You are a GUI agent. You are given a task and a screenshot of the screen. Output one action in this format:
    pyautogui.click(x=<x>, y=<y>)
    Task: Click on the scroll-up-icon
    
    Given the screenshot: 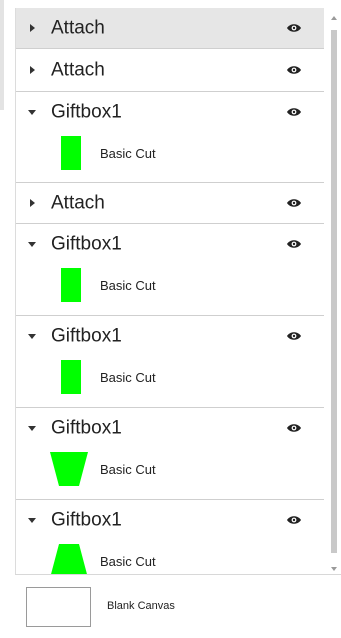 What is the action you would take?
    pyautogui.click(x=334, y=18)
    